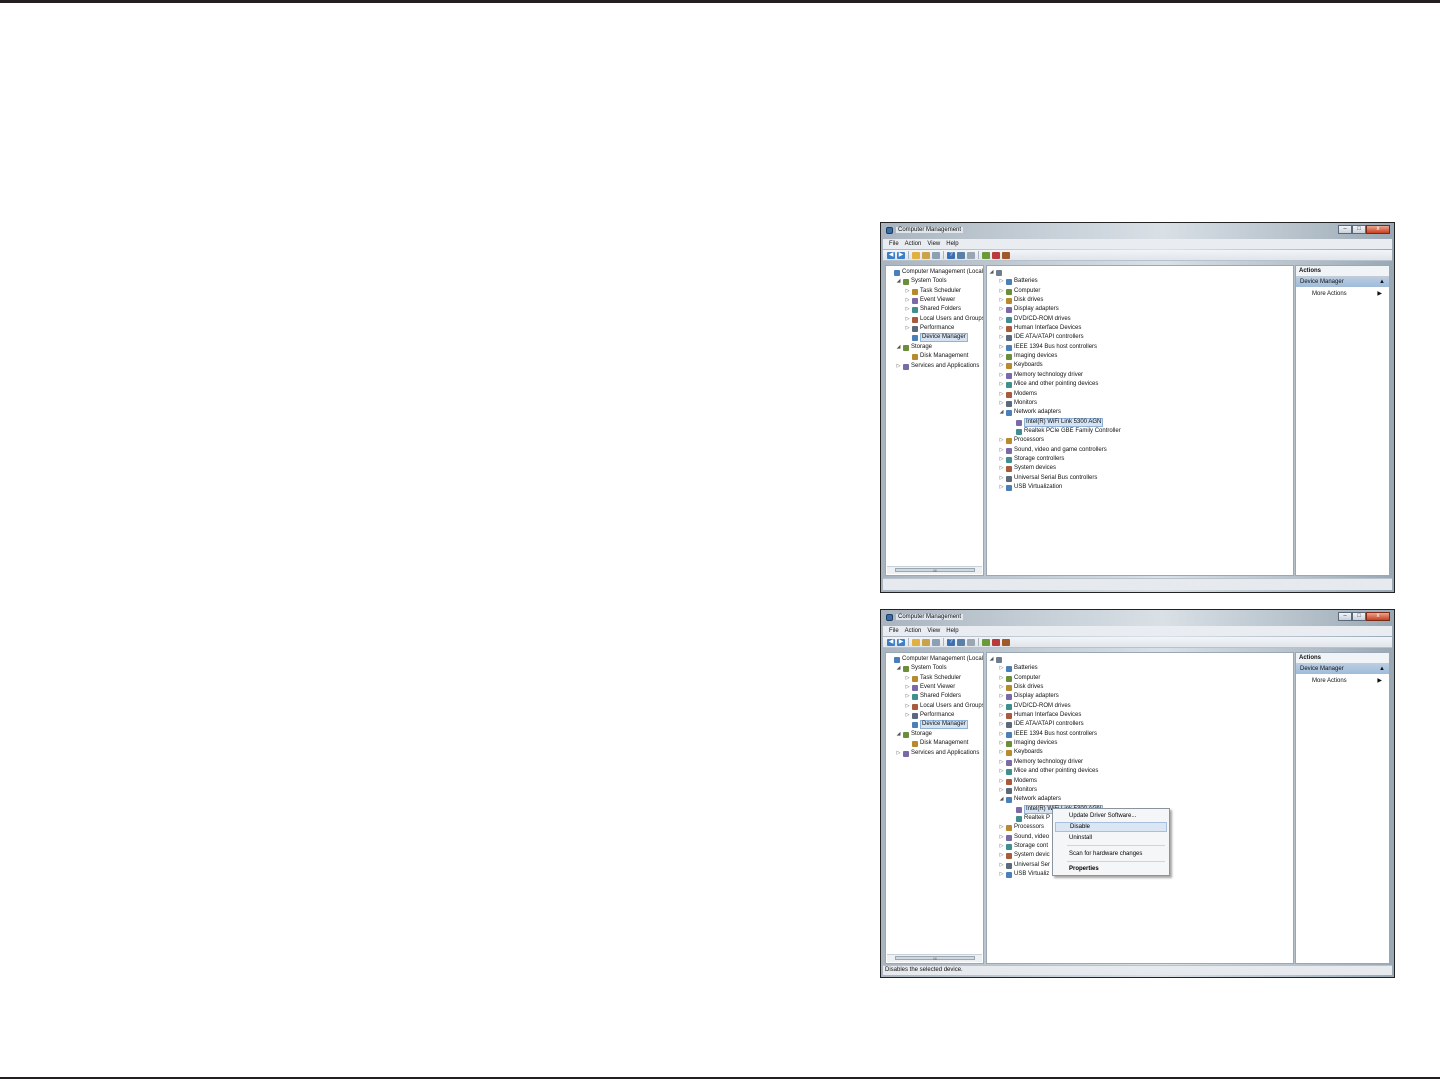 The image size is (1440, 1081). I want to click on tree-item: ▷ Mice and other pointing devices, so click(1140, 384).